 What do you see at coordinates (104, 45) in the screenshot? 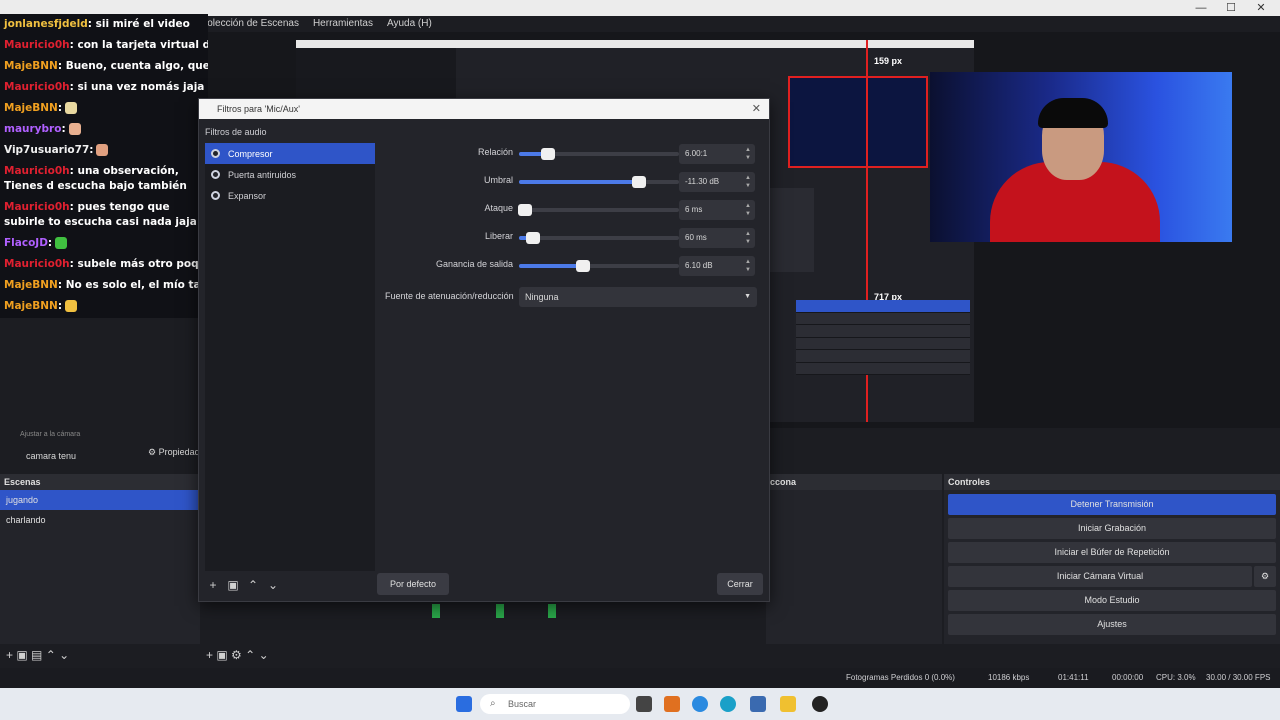
I see `chat-message: Mauricio0h: con la tarjeta virtual de m` at bounding box center [104, 45].